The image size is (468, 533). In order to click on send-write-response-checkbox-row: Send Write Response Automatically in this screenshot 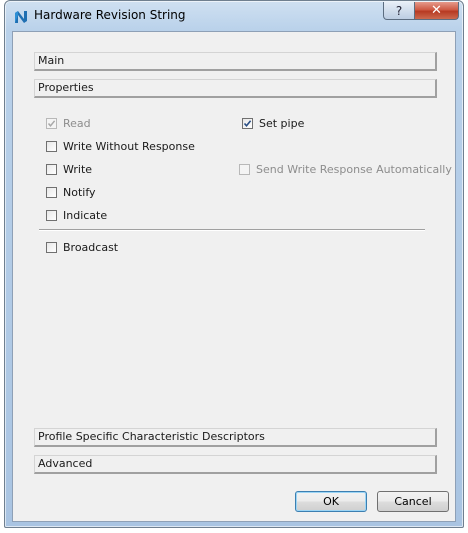, I will do `click(345, 169)`.